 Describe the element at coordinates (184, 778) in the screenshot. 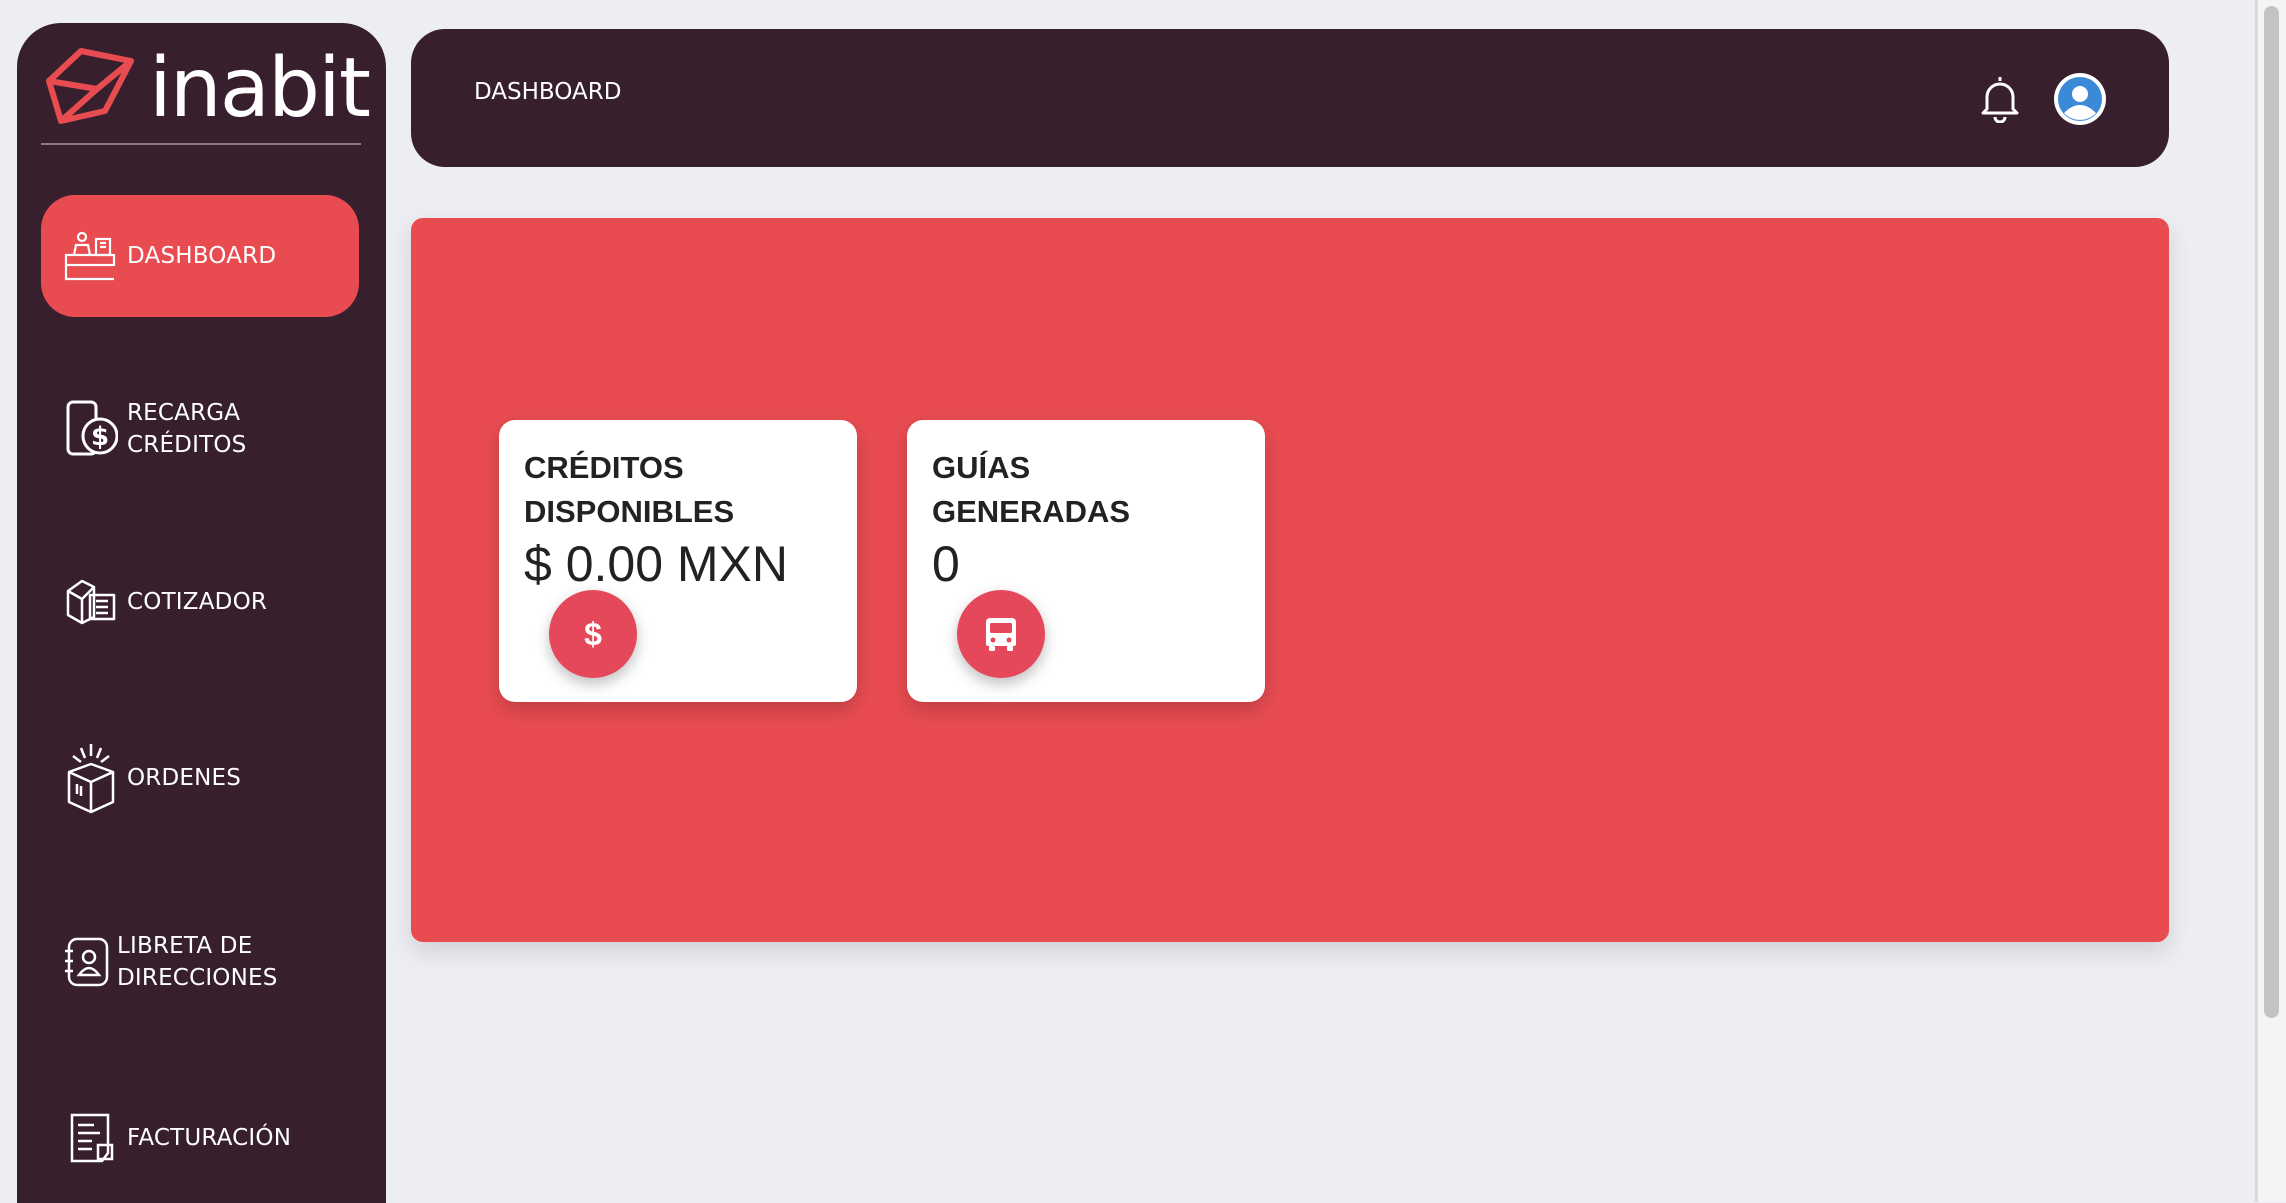

I see `sidebar-item-label: ORDENES` at that location.